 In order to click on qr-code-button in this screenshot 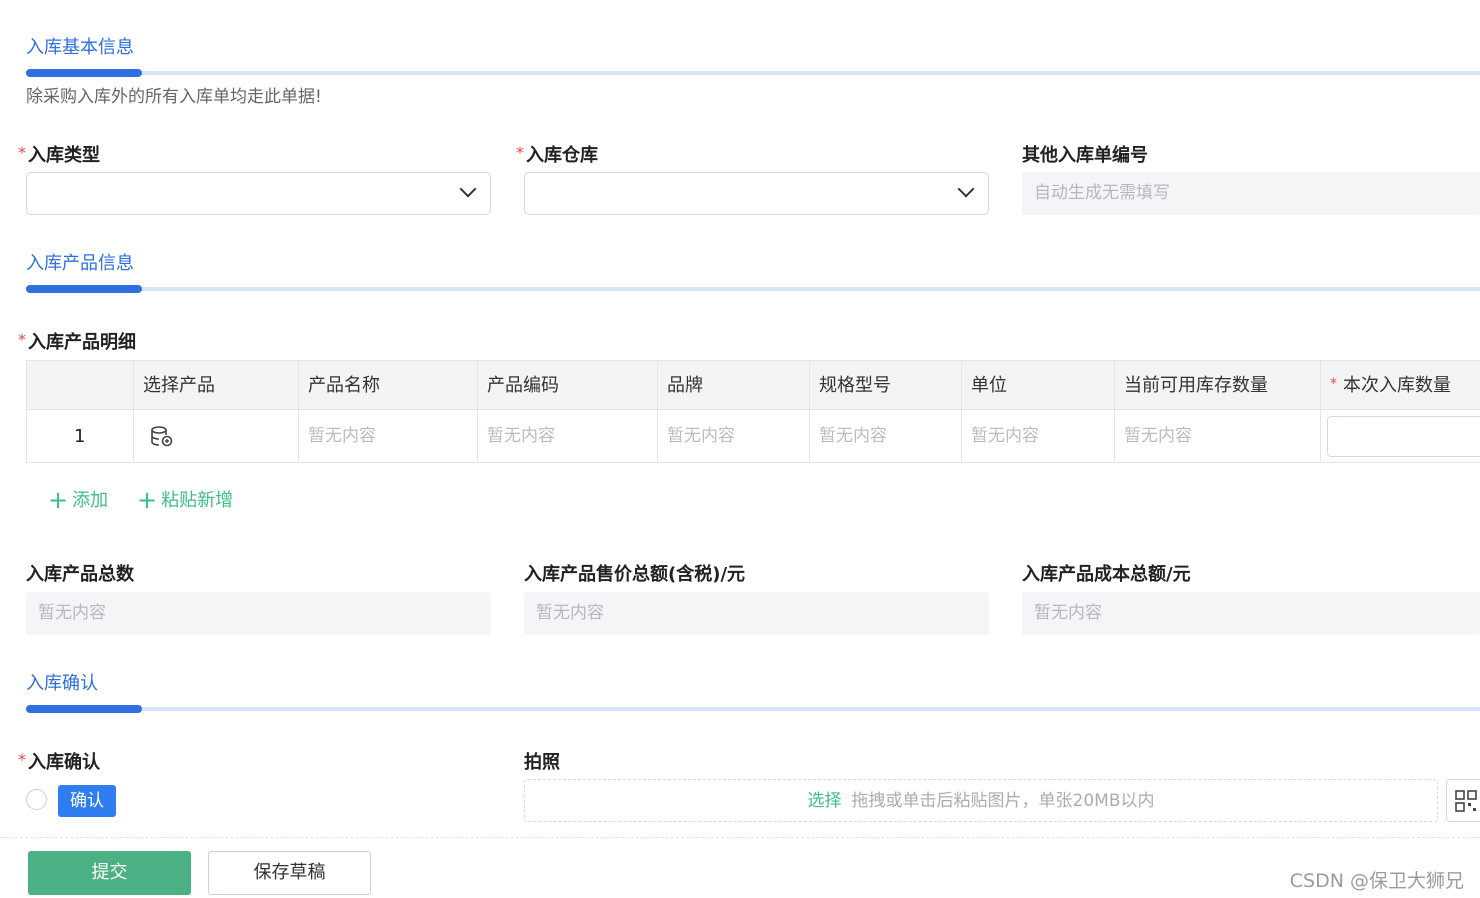, I will do `click(1463, 800)`.